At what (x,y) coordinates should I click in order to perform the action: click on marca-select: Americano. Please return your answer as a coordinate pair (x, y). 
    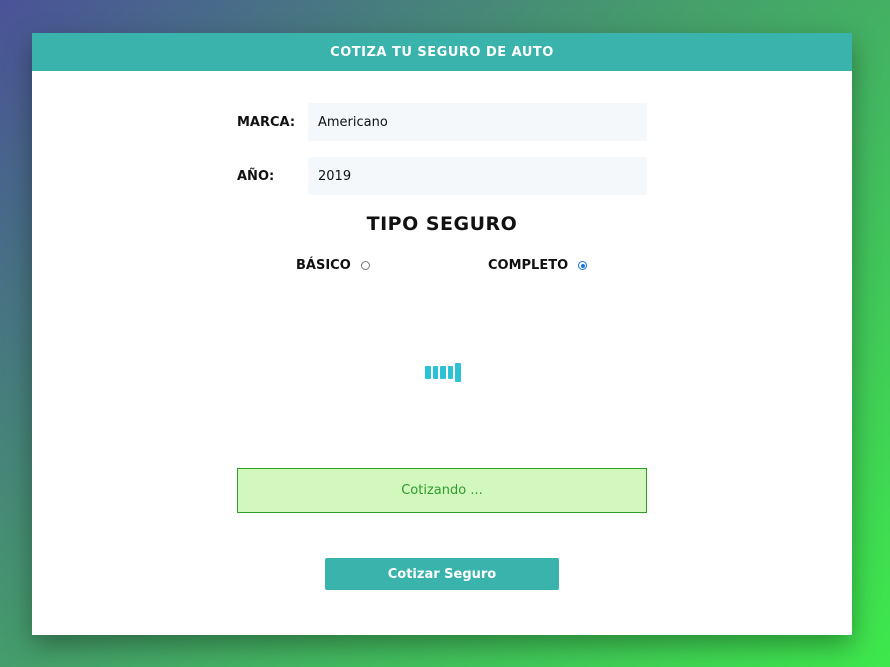
    Looking at the image, I should click on (477, 122).